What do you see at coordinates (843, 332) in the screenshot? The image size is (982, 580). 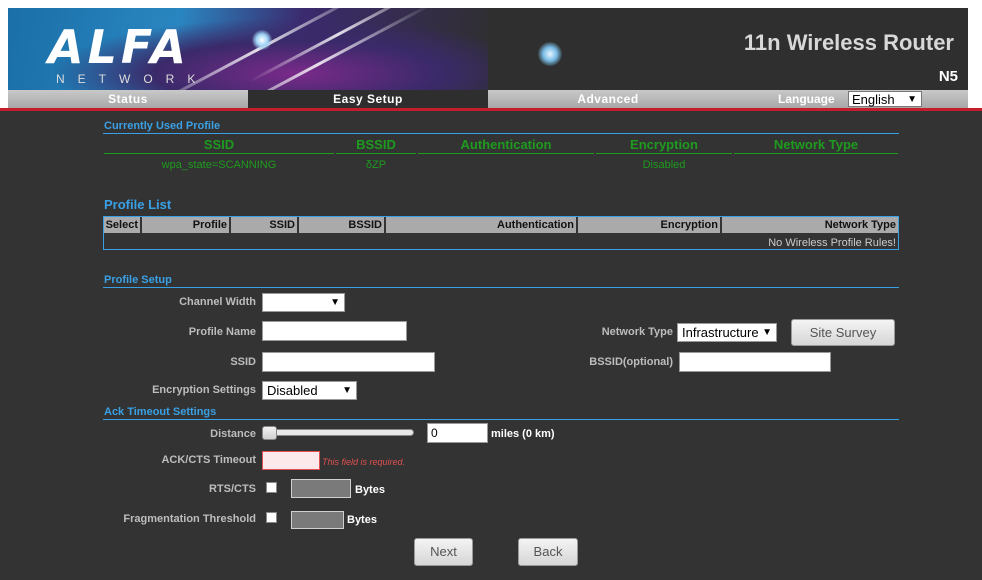 I see `site-survey-button: Site Survey` at bounding box center [843, 332].